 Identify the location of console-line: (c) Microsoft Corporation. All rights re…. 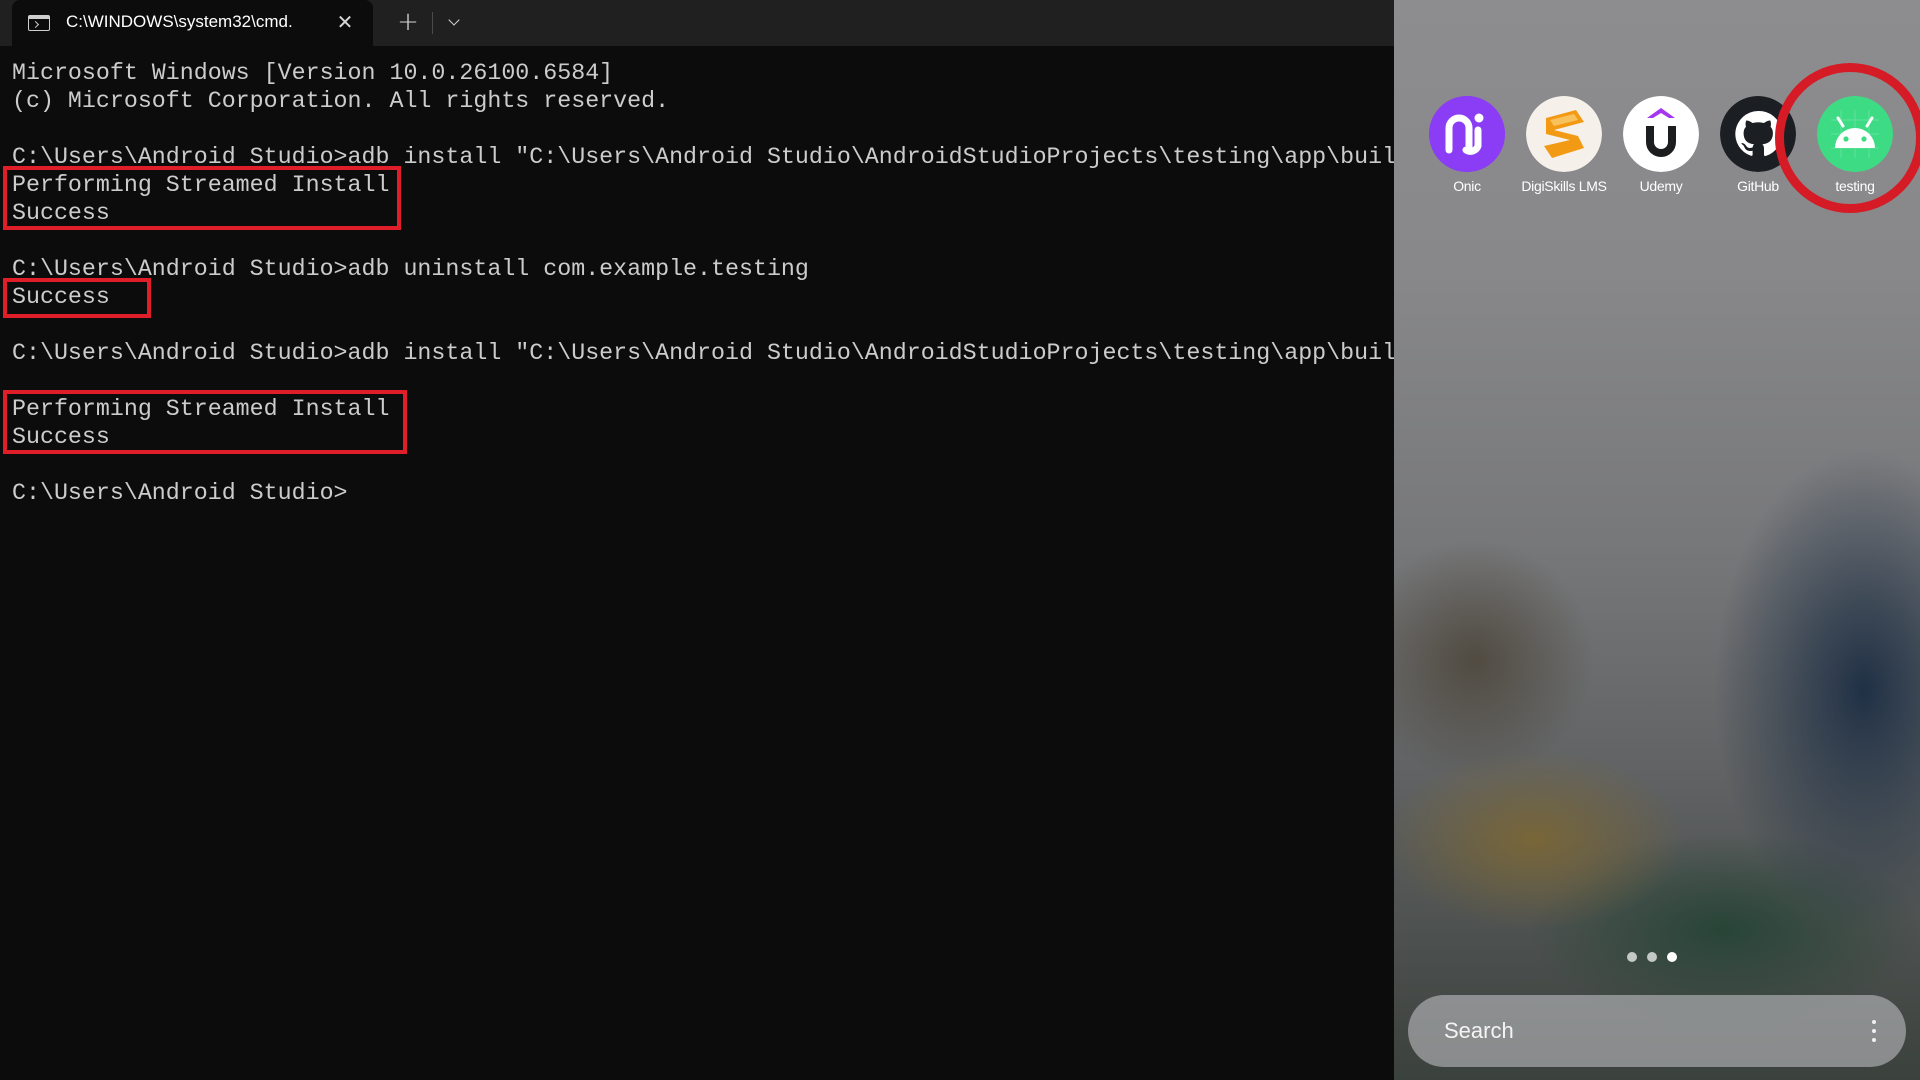
(341, 101).